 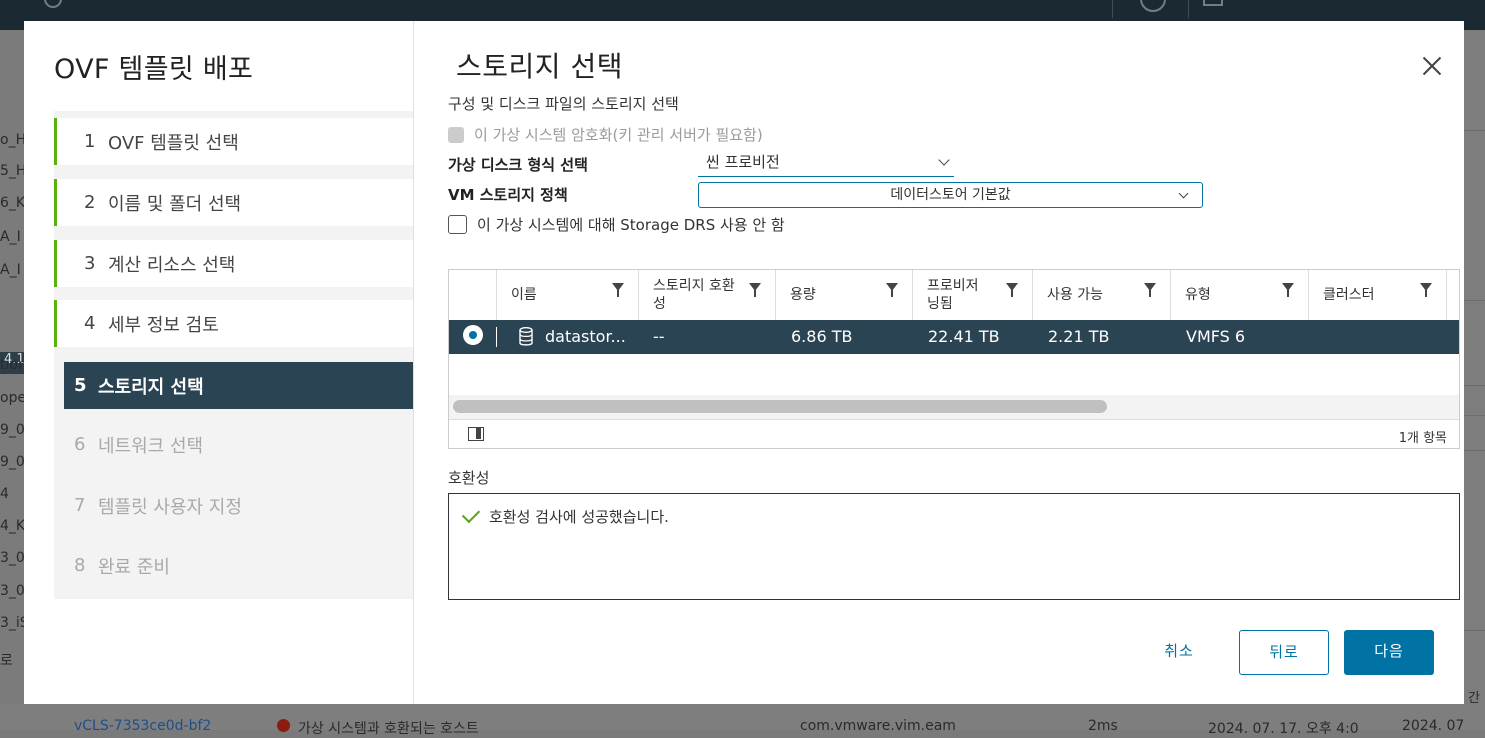 What do you see at coordinates (151, 387) in the screenshot?
I see `step-label: 스토리지 선택` at bounding box center [151, 387].